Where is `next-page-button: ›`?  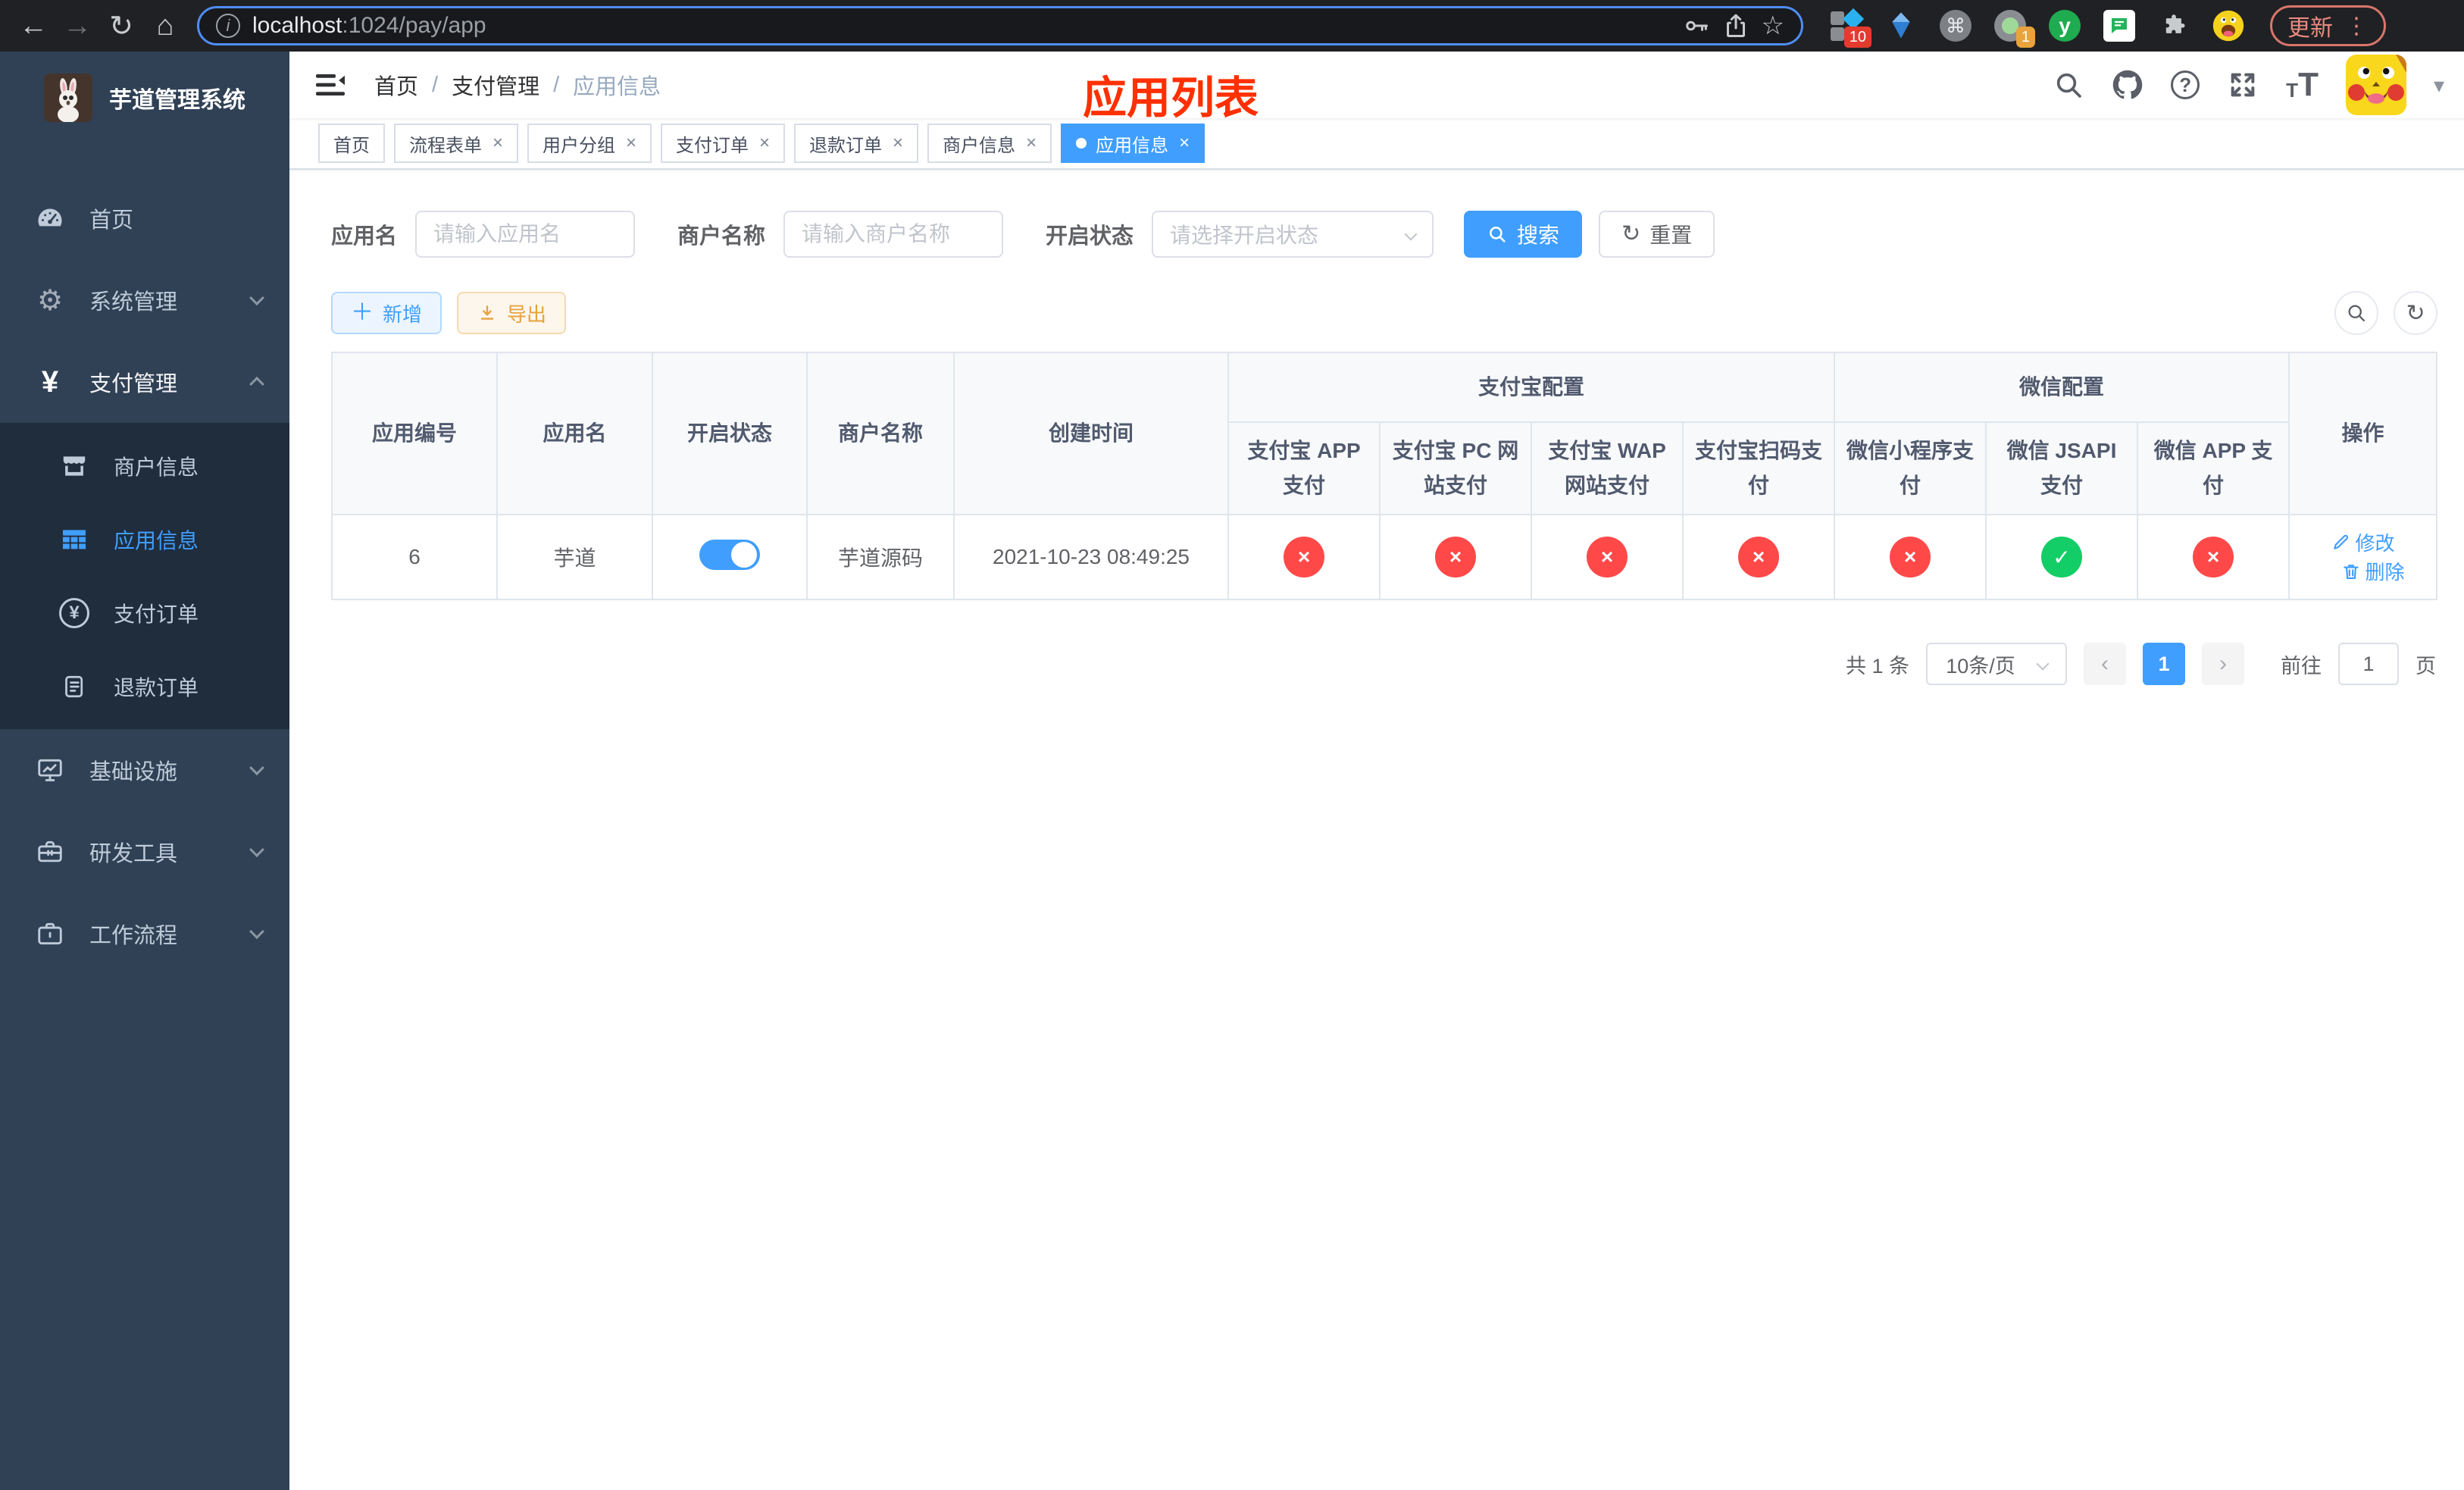
next-page-button: › is located at coordinates (2223, 665).